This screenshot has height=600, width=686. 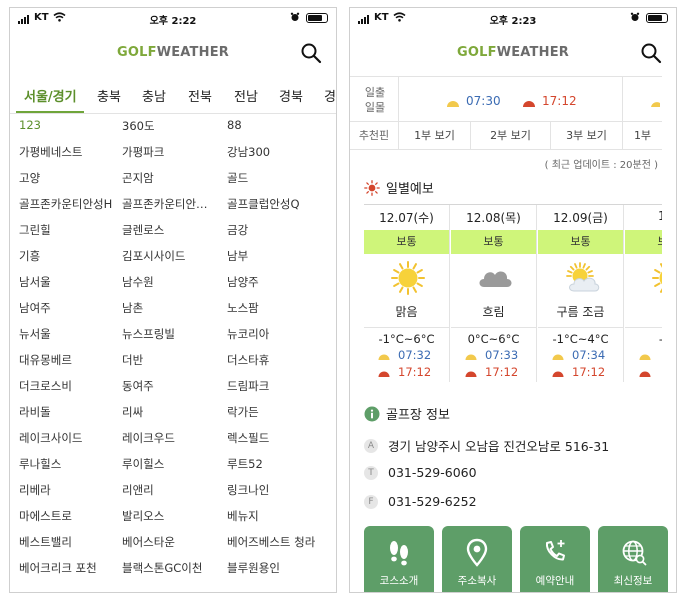 What do you see at coordinates (35, 282) in the screenshot?
I see `course-link: 남서울` at bounding box center [35, 282].